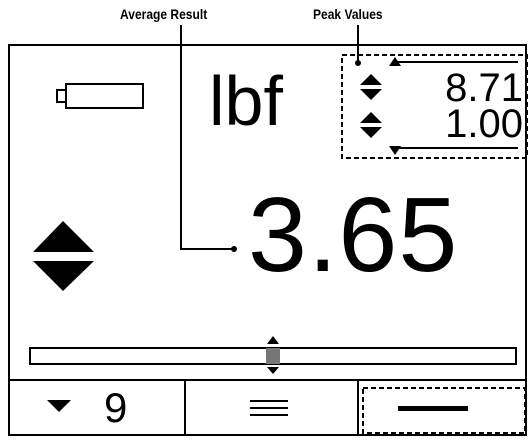 The width and height of the screenshot is (531, 443). I want to click on softkey-left-value: 9, so click(116, 407).